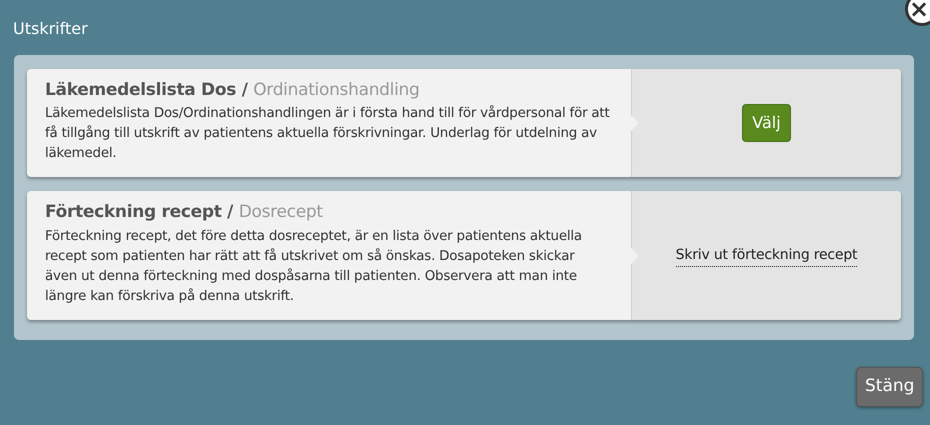 The width and height of the screenshot is (930, 425). I want to click on dialog-title: Utskrifter, so click(50, 28).